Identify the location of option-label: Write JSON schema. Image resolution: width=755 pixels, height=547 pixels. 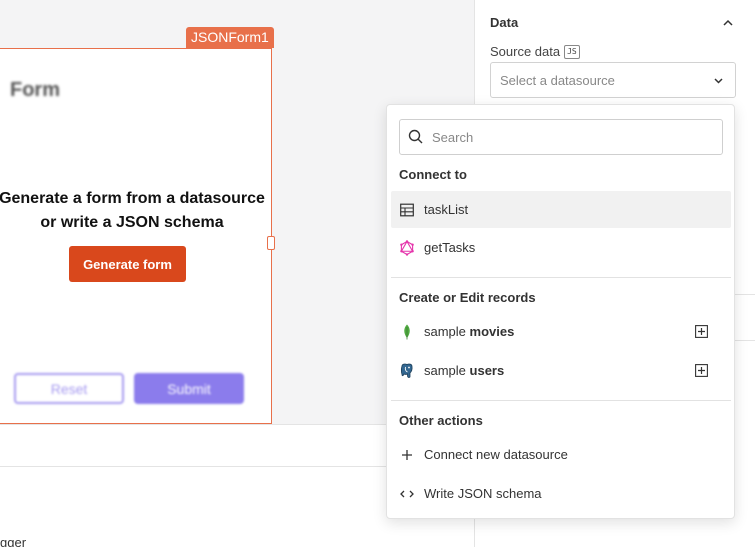
(483, 493).